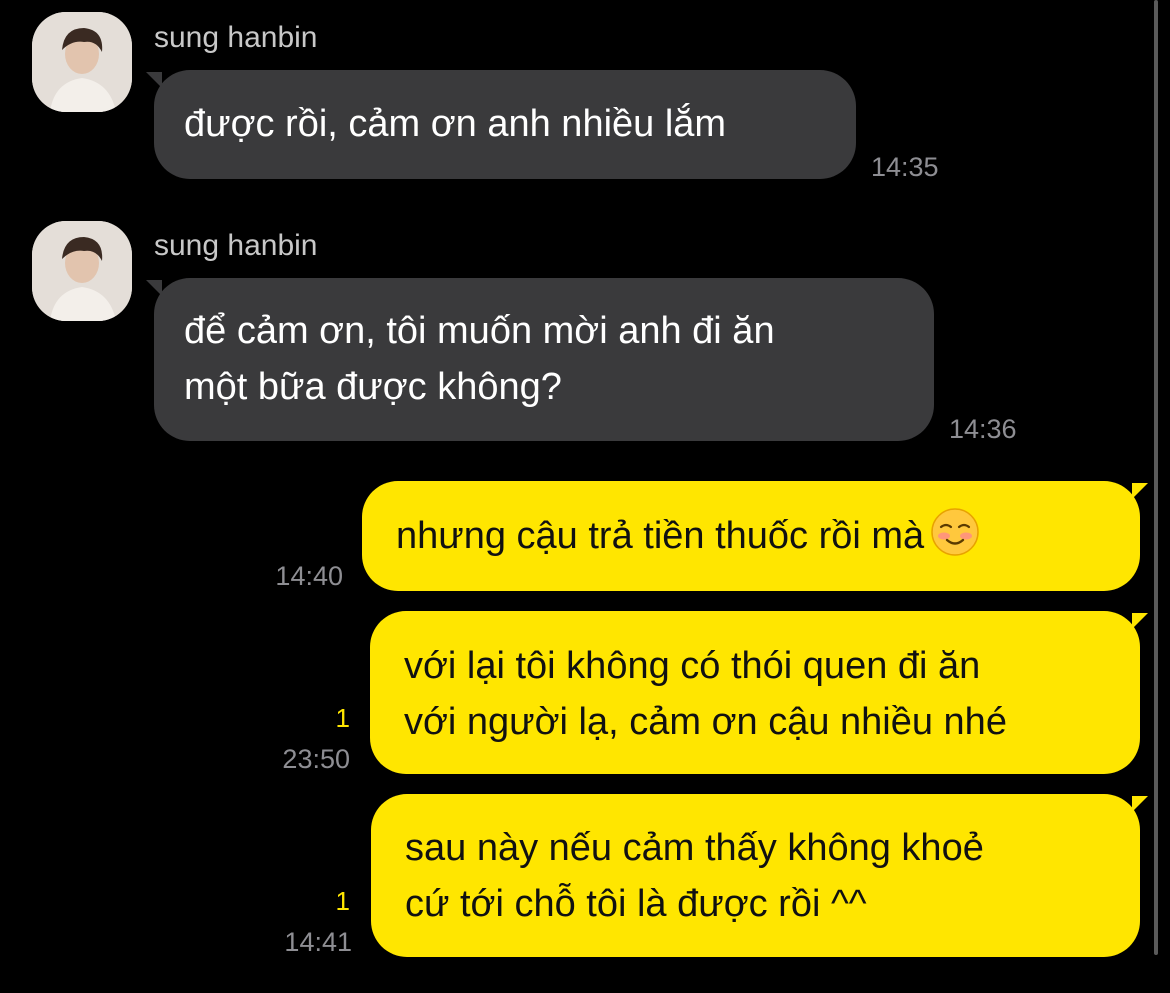  What do you see at coordinates (373, 387) in the screenshot?
I see `message-text: một bữa được không?` at bounding box center [373, 387].